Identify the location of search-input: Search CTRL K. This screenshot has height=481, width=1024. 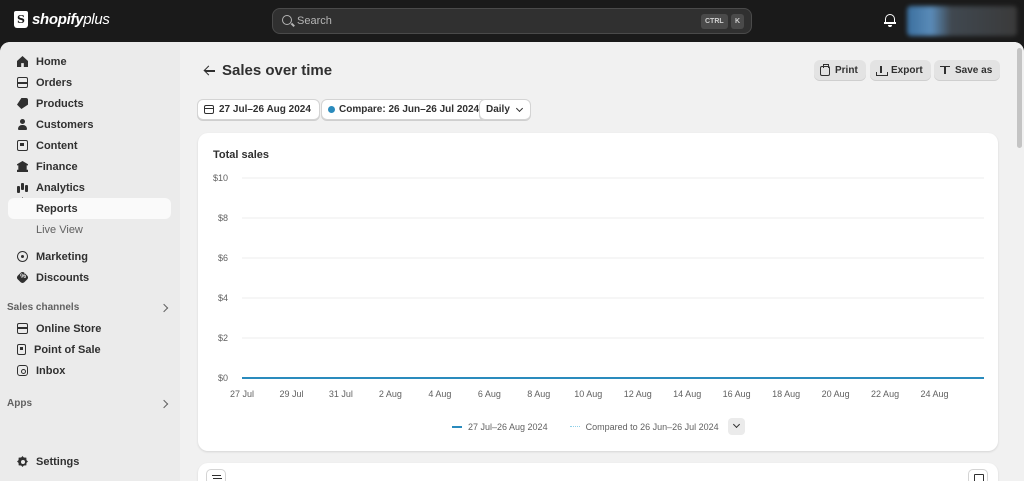
(512, 21).